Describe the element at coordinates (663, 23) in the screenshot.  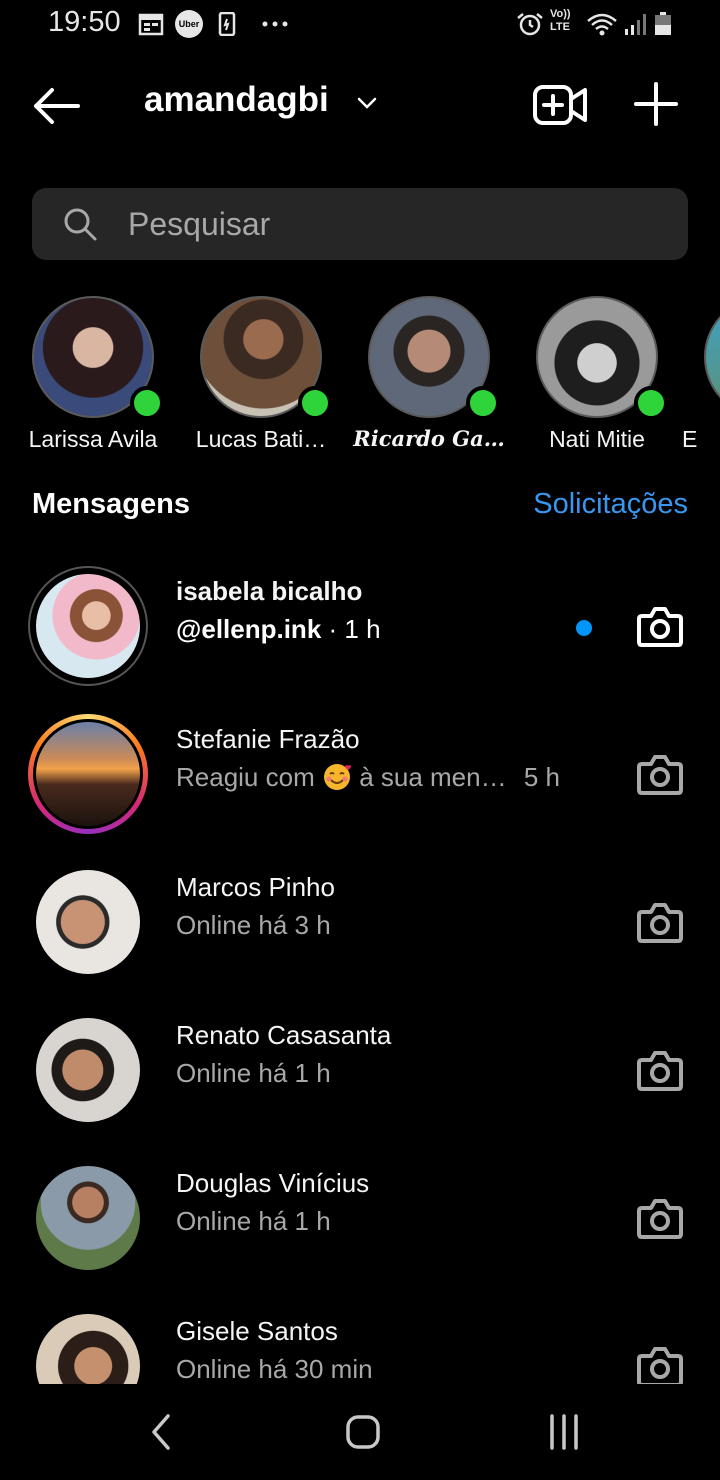
I see `battery-icon` at that location.